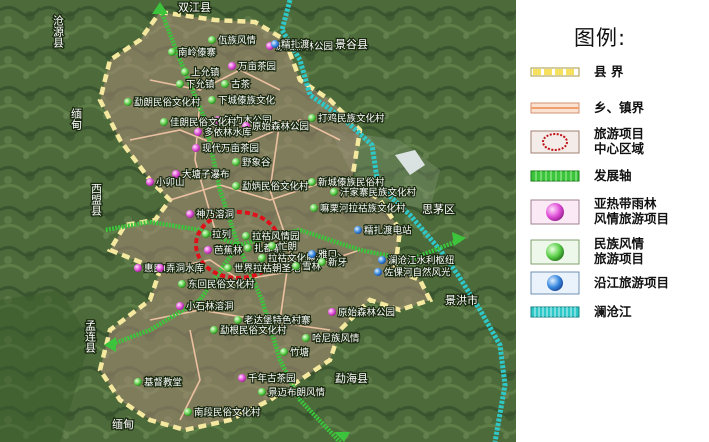 The height and width of the screenshot is (442, 709). I want to click on legend-label: 县 界, so click(609, 71).